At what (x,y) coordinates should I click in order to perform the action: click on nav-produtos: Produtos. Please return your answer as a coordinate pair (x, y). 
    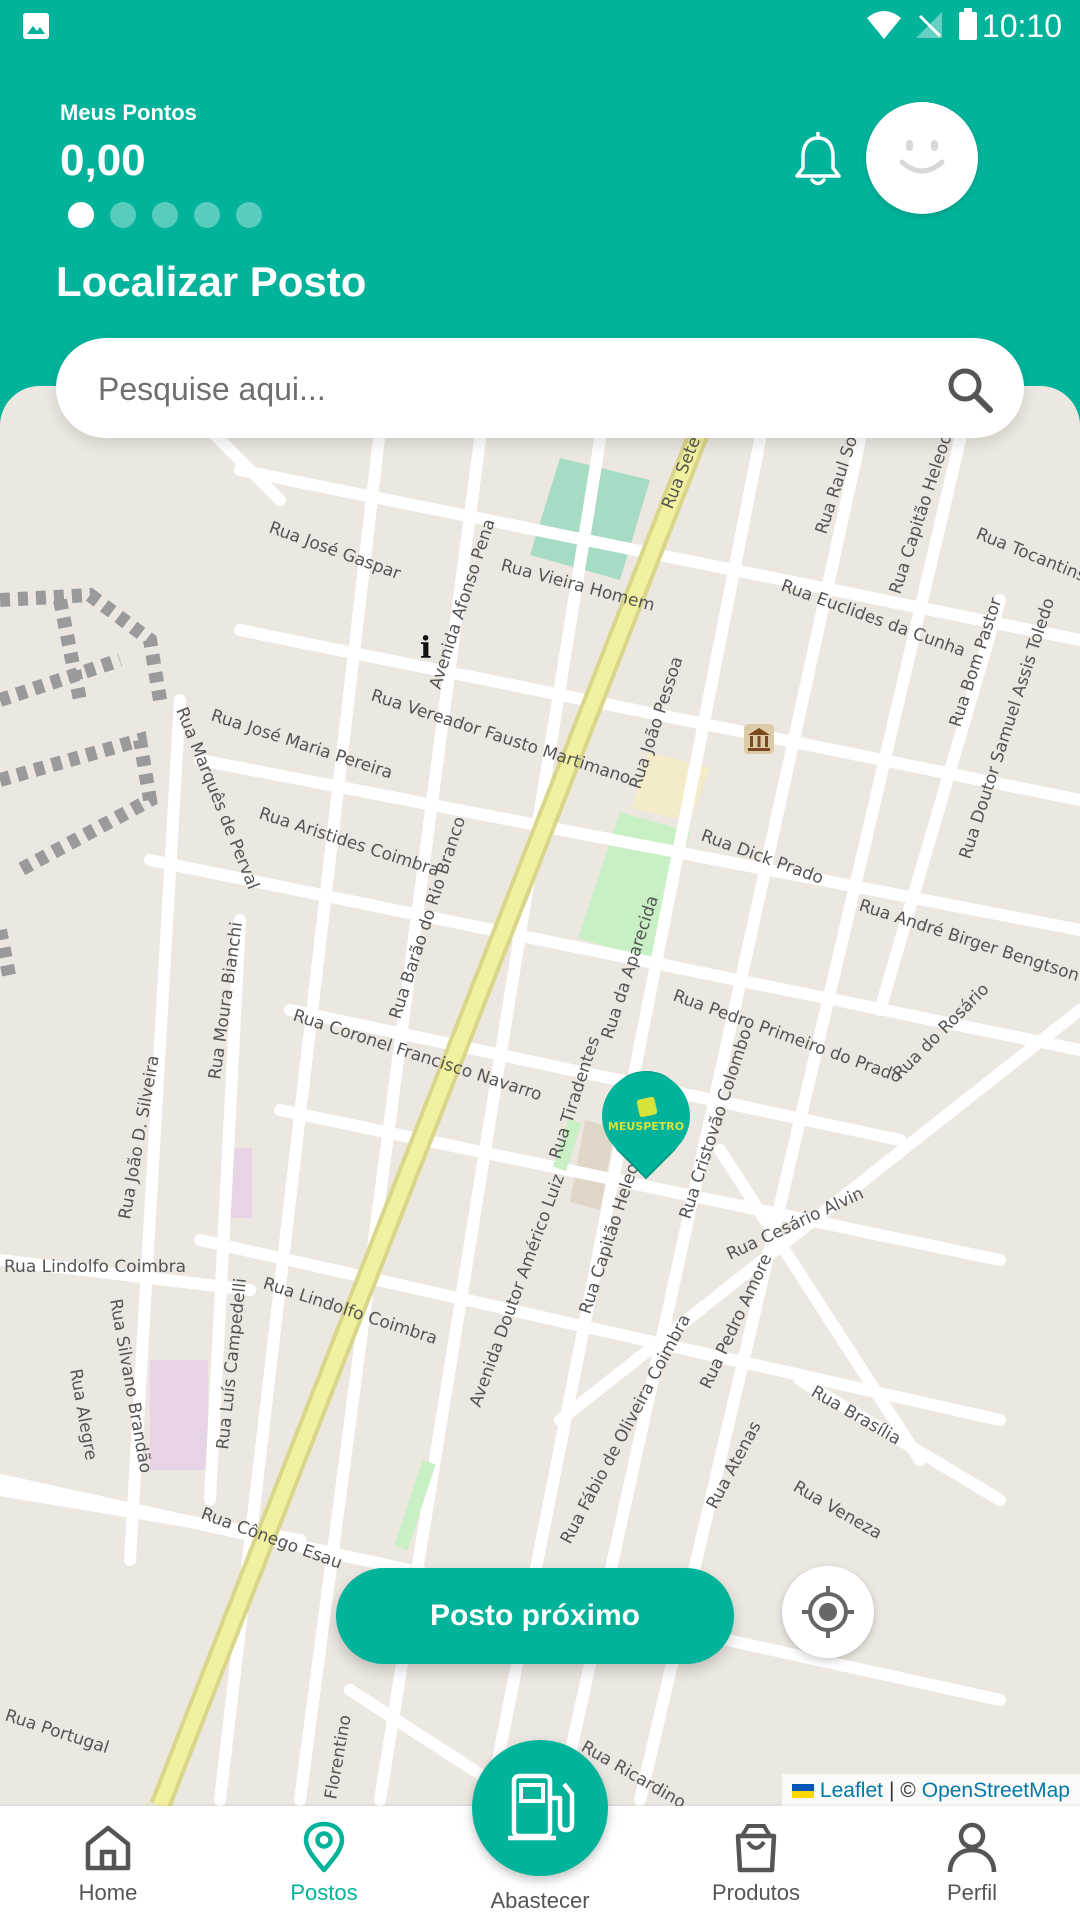
    Looking at the image, I should click on (756, 1863).